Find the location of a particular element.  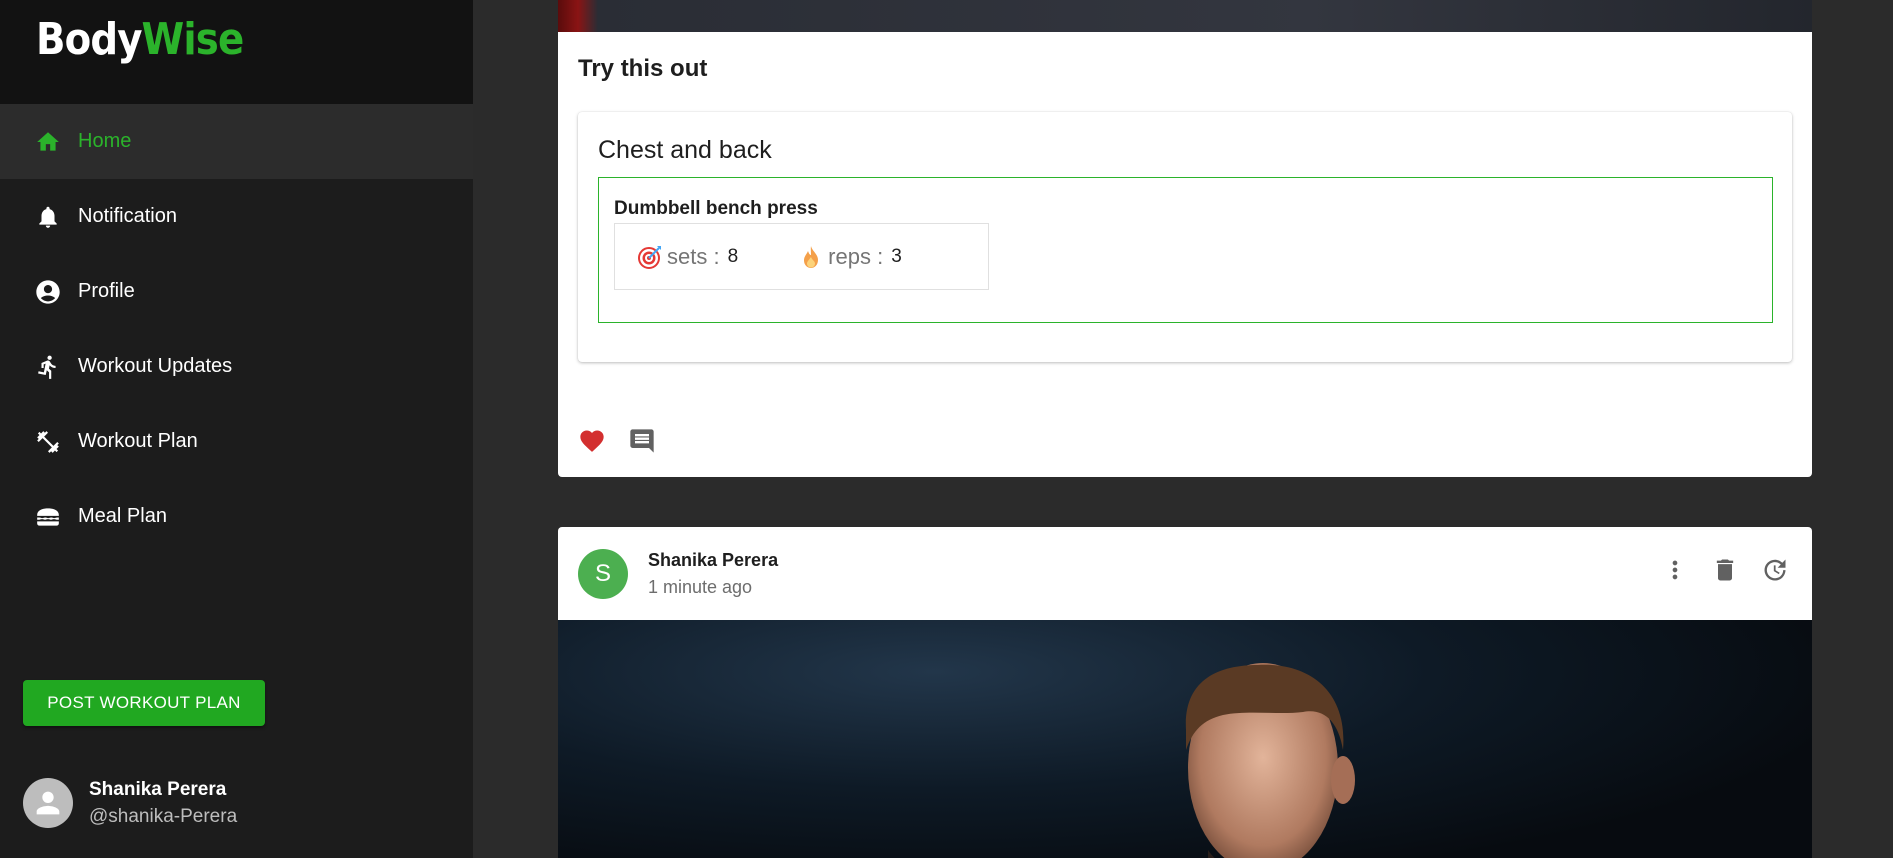

sidebar-item-label: Home is located at coordinates (105, 141).